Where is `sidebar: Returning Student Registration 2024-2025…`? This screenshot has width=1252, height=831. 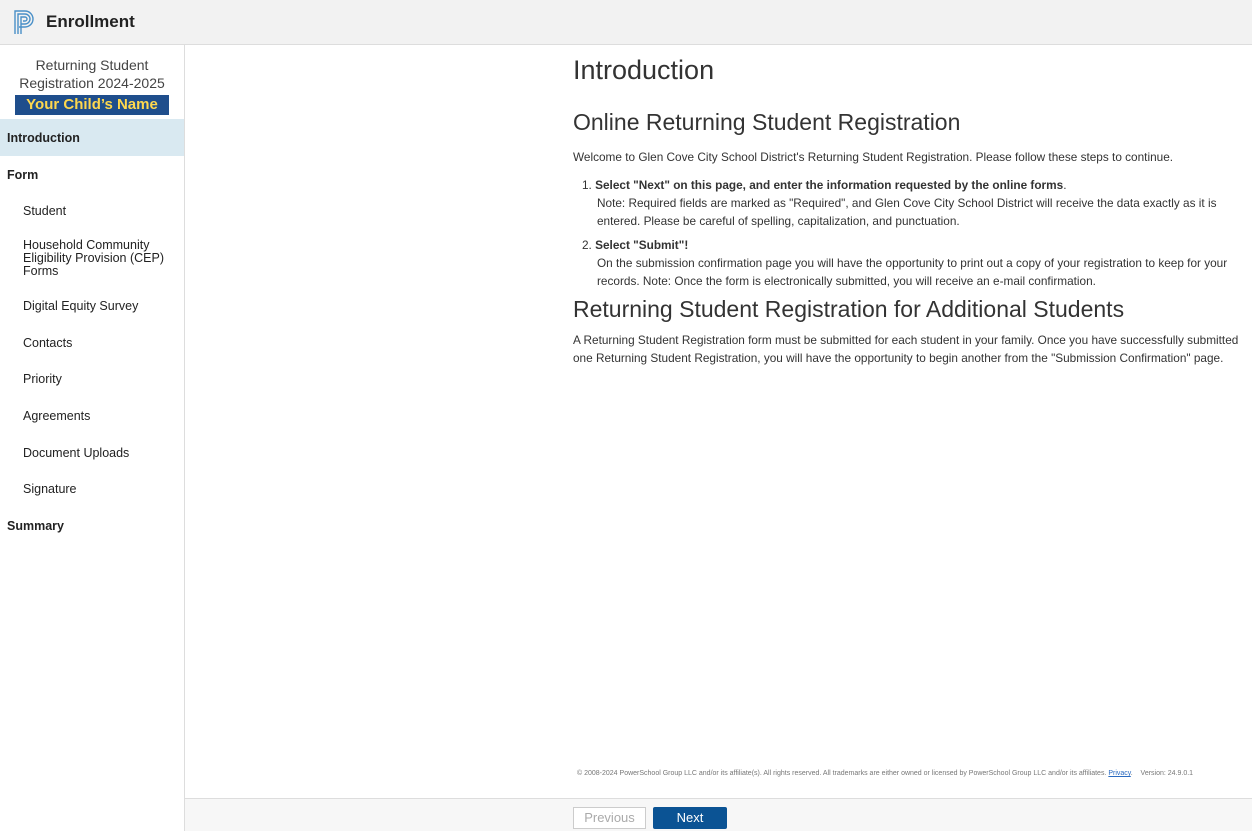
sidebar: Returning Student Registration 2024-2025… is located at coordinates (92, 438).